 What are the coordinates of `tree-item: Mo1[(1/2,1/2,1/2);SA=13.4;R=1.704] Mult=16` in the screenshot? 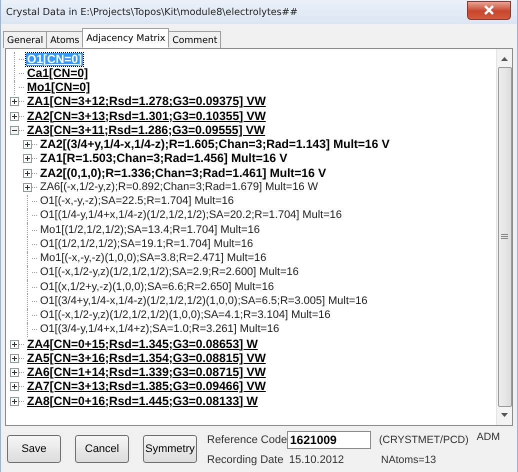 It's located at (150, 230).